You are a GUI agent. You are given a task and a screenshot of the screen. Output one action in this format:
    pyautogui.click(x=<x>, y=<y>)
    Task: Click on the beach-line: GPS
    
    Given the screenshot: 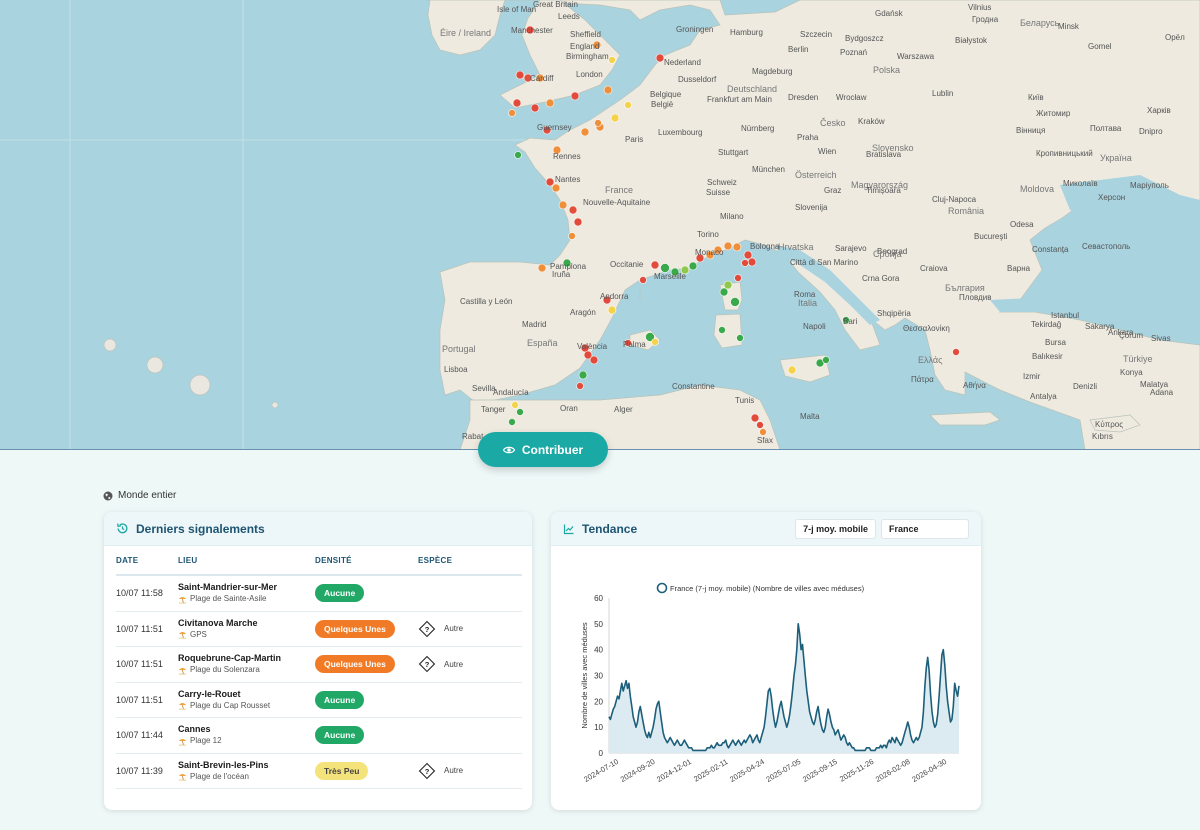 What is the action you would take?
    pyautogui.click(x=246, y=635)
    